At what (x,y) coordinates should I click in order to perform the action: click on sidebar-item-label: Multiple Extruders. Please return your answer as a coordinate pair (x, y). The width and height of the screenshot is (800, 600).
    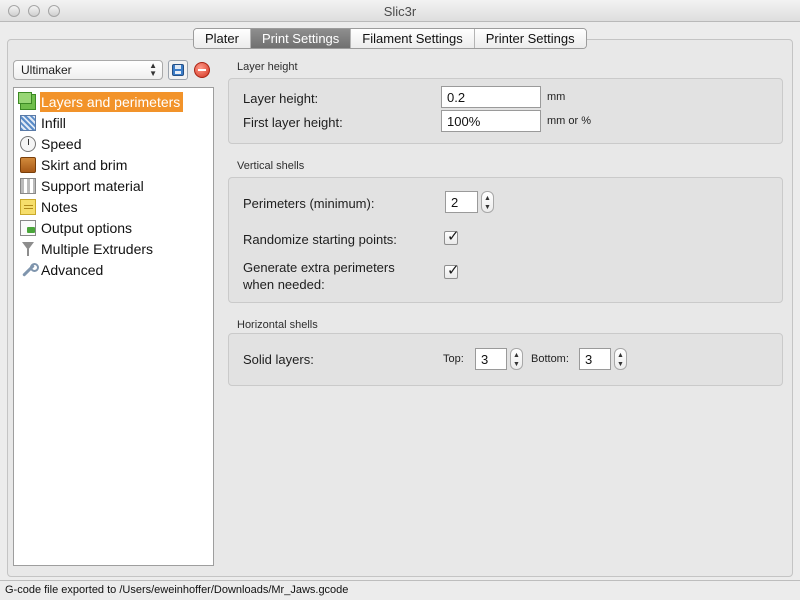
    Looking at the image, I should click on (97, 249).